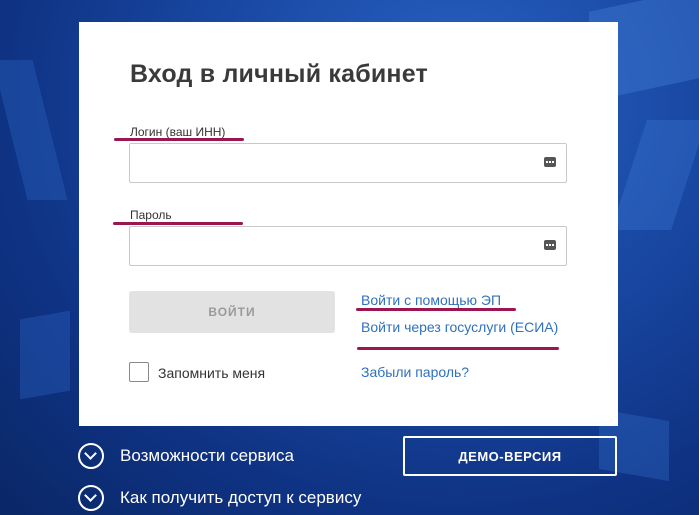 This screenshot has height=515, width=699. Describe the element at coordinates (207, 455) in the screenshot. I see `features-label: Возможности сервиса` at that location.